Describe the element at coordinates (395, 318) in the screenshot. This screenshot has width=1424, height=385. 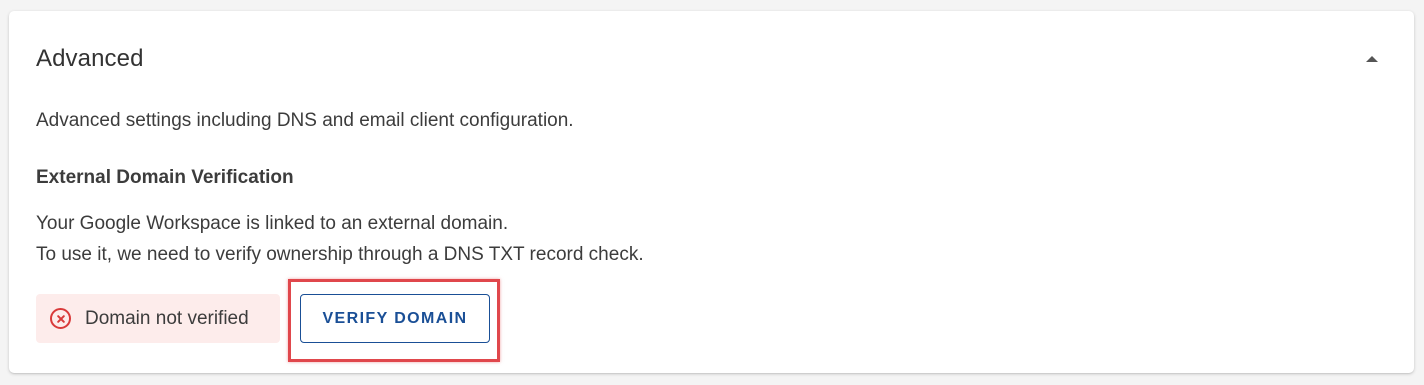
I see `verify-domain-button: VERIFY DOMAIN` at that location.